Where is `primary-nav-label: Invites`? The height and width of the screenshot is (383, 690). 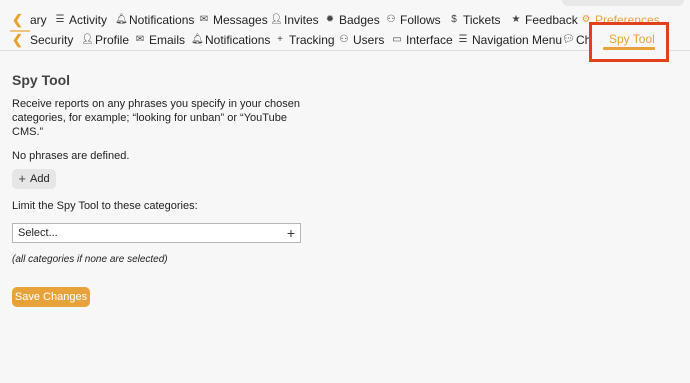 primary-nav-label: Invites is located at coordinates (301, 20).